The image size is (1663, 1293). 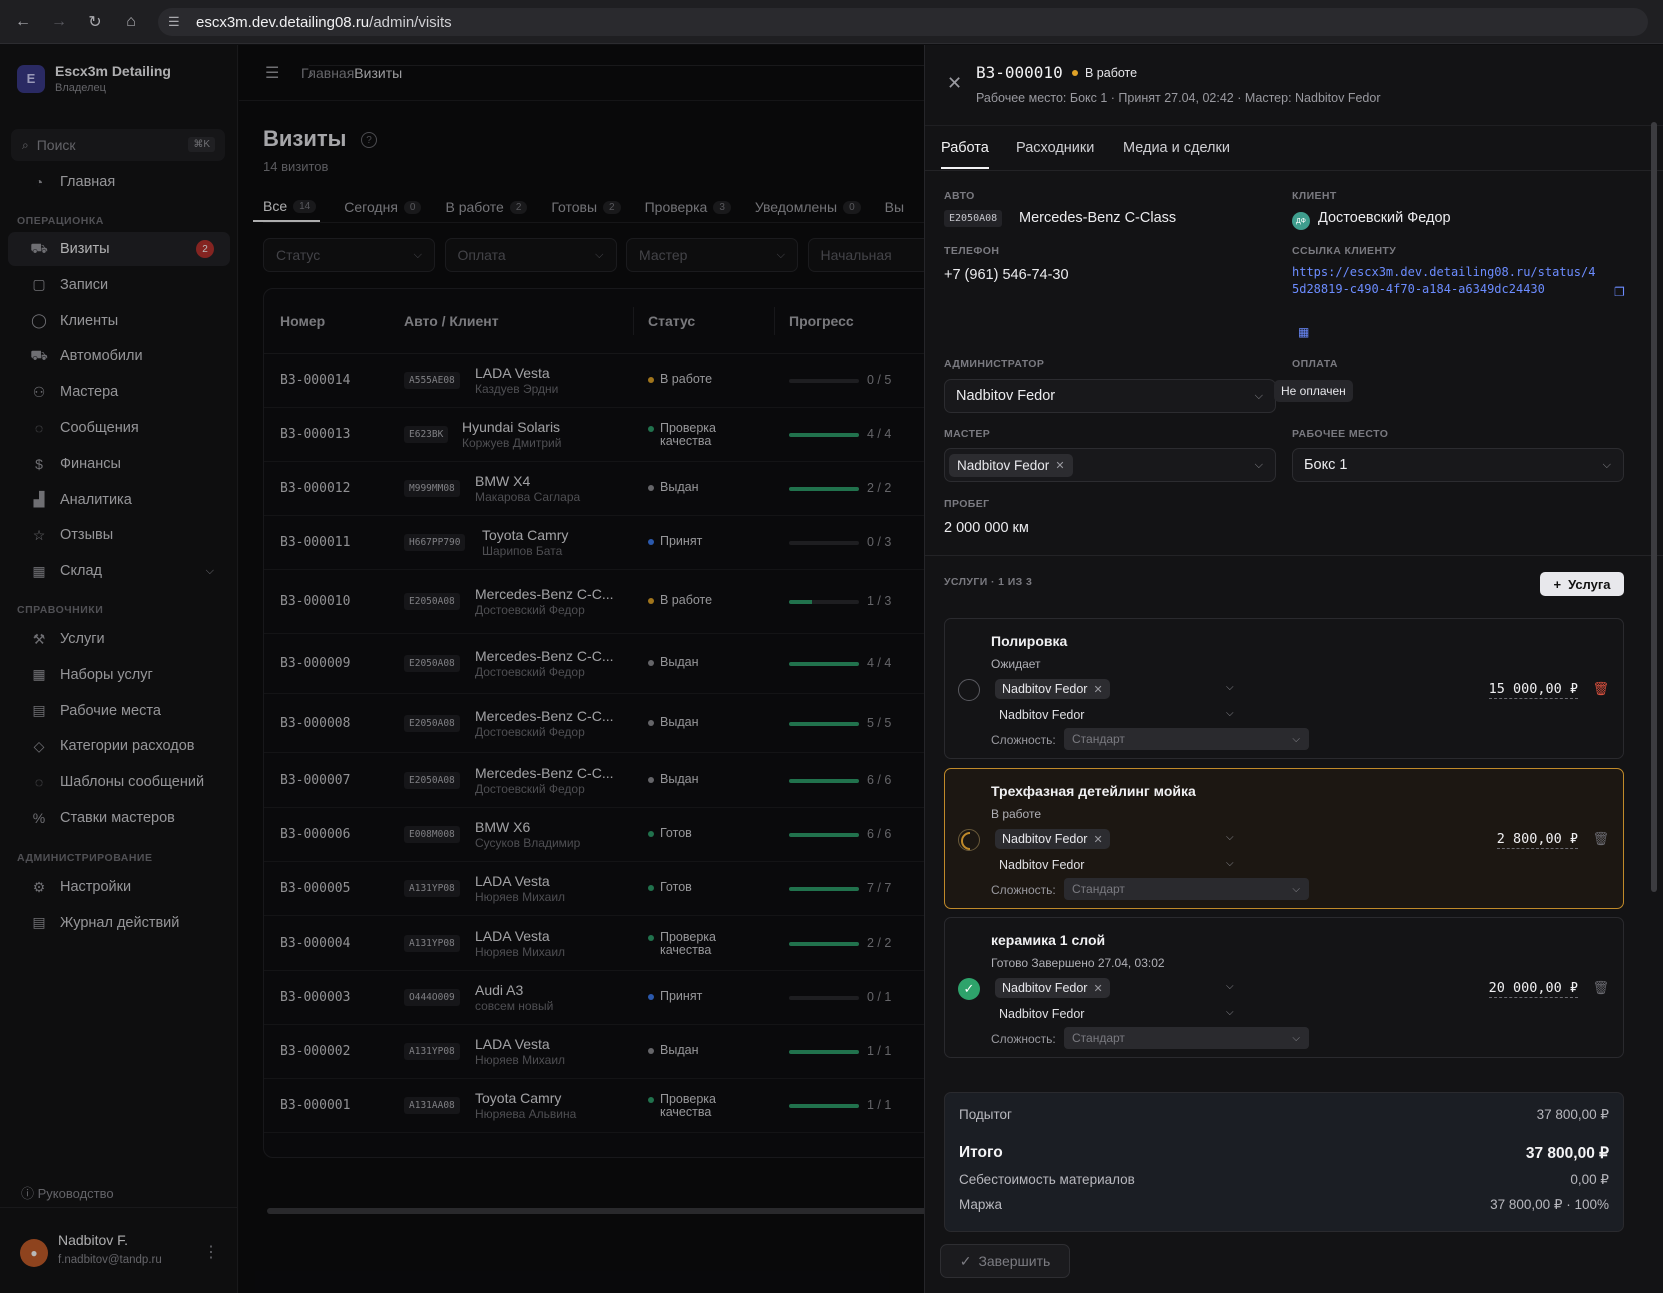 What do you see at coordinates (1458, 465) in the screenshot?
I see `workplace-select: Бокс 1 ⌵` at bounding box center [1458, 465].